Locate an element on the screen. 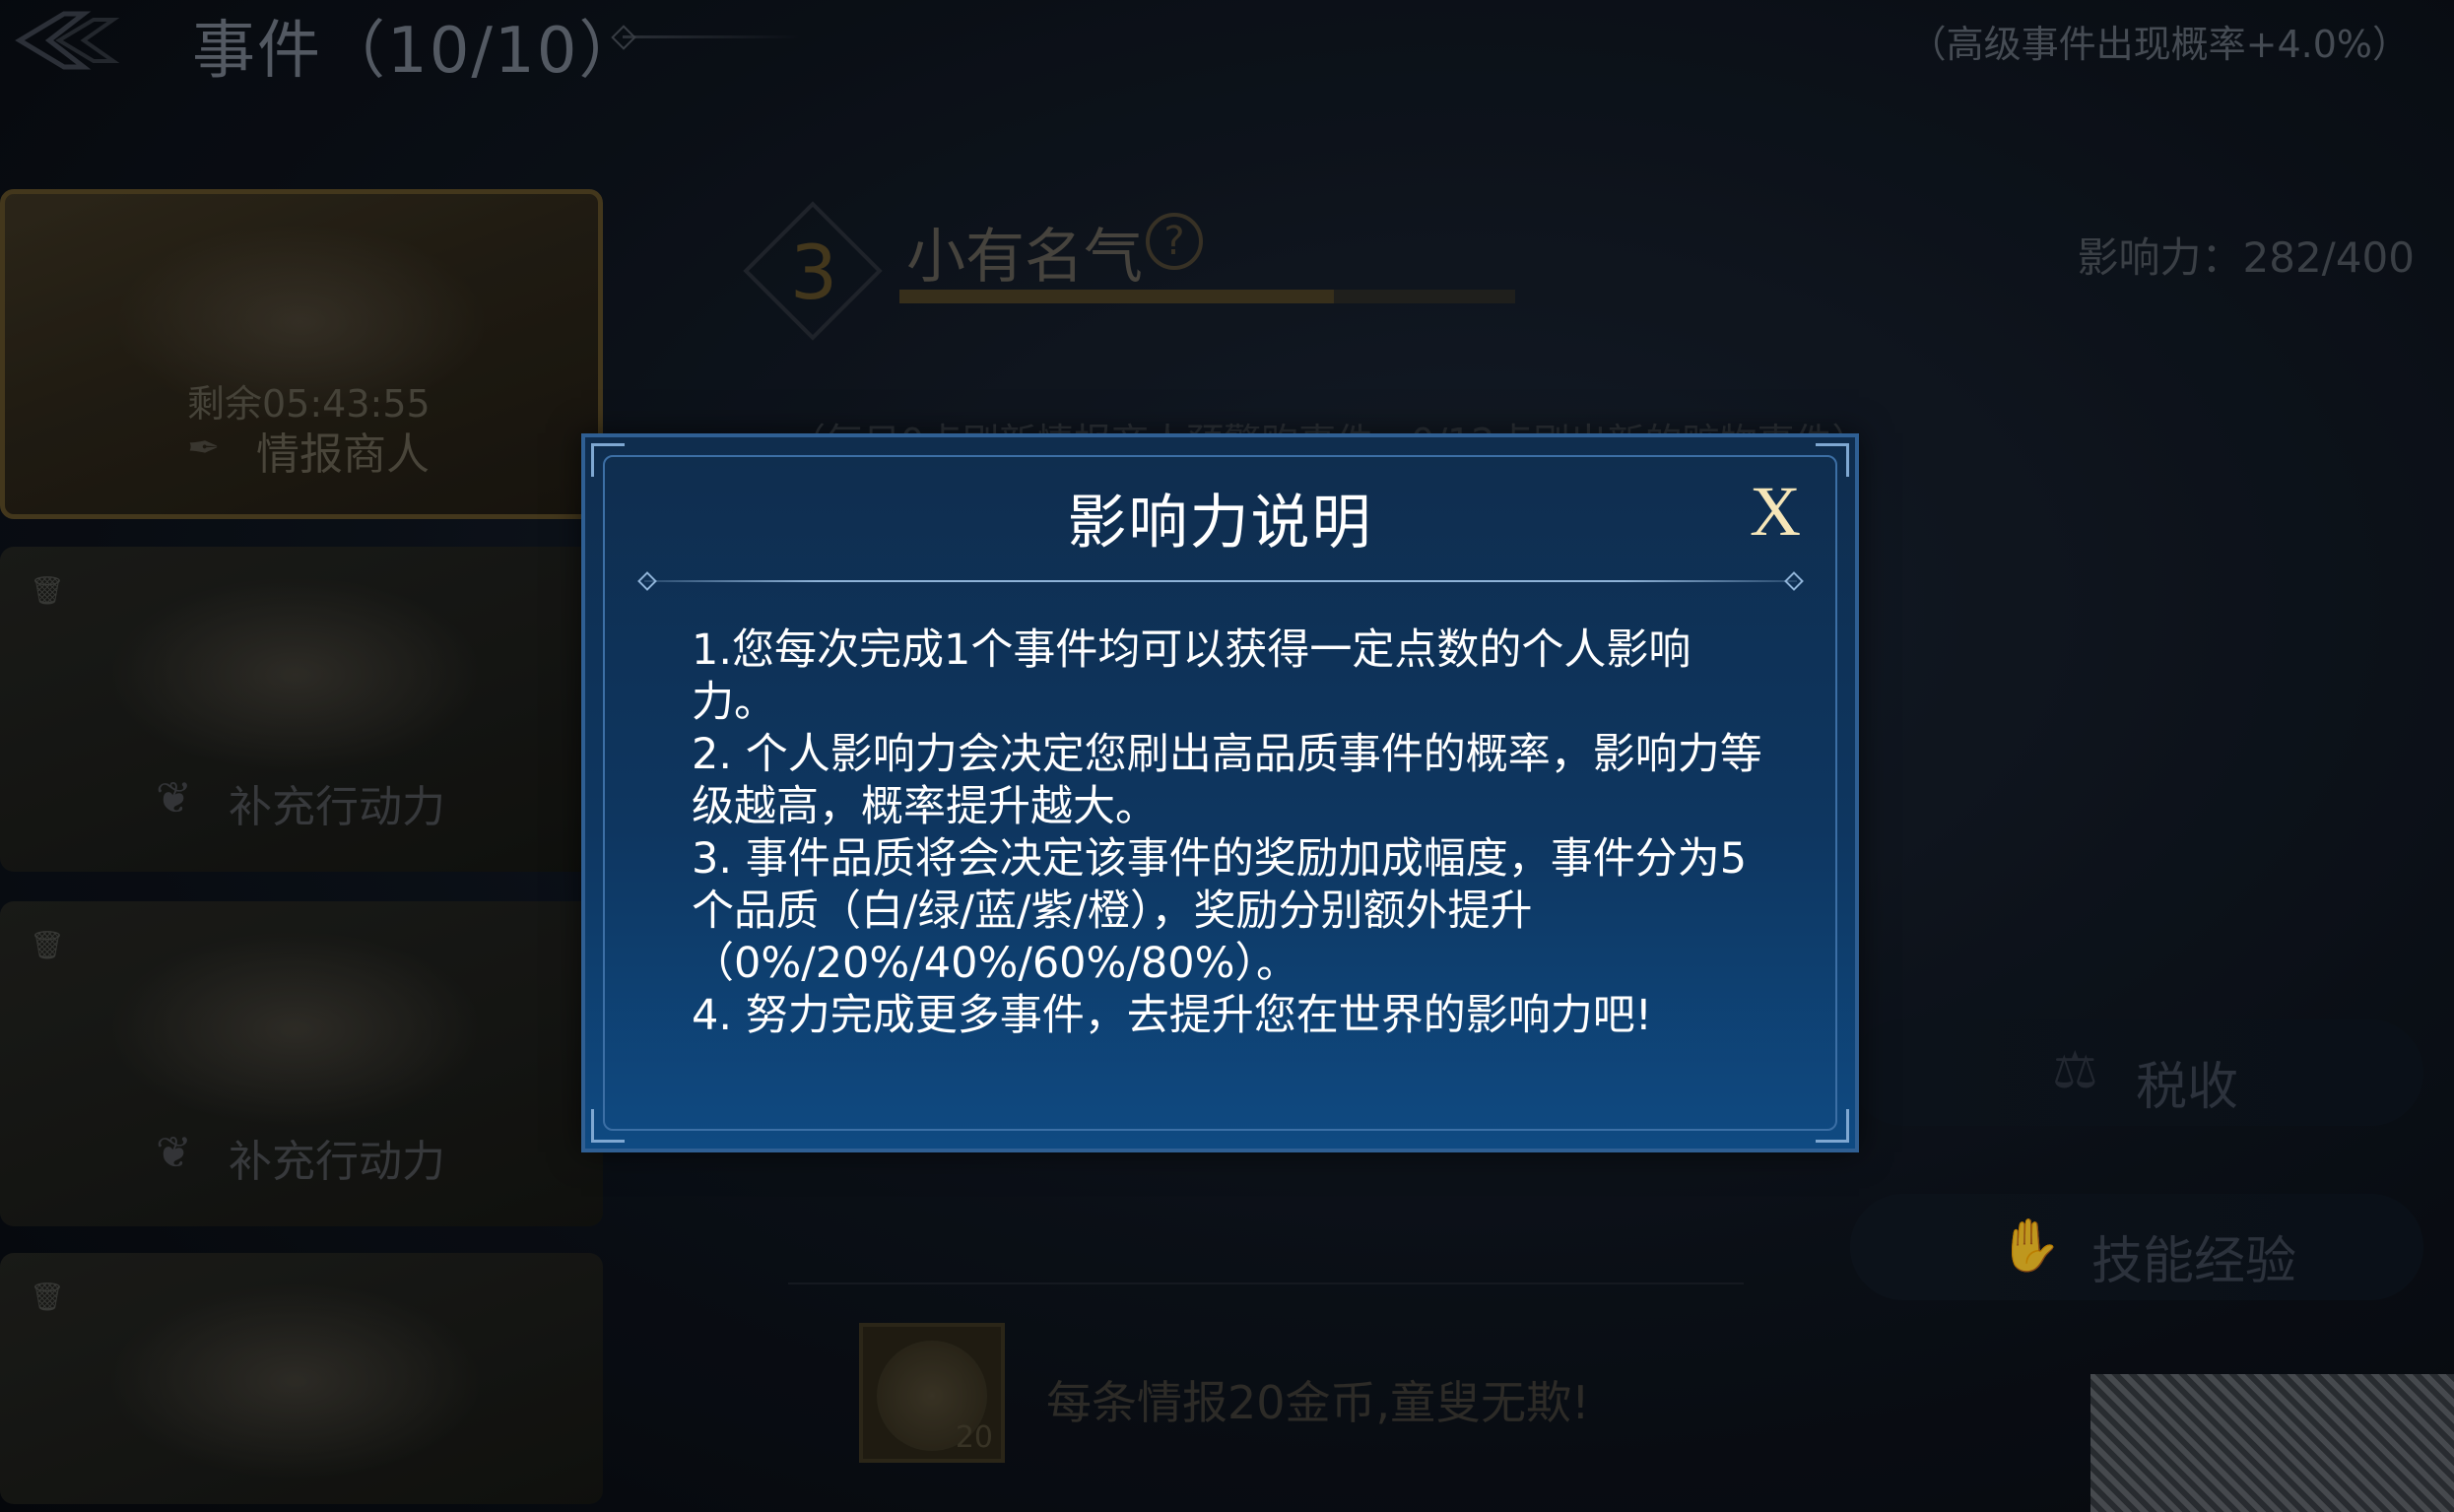 This screenshot has width=2454, height=1512. rule-line: 2. 个人影响力会决定您刷出高品质事件的概率，影响力等级越高，概率提升越大。 is located at coordinates (1227, 780).